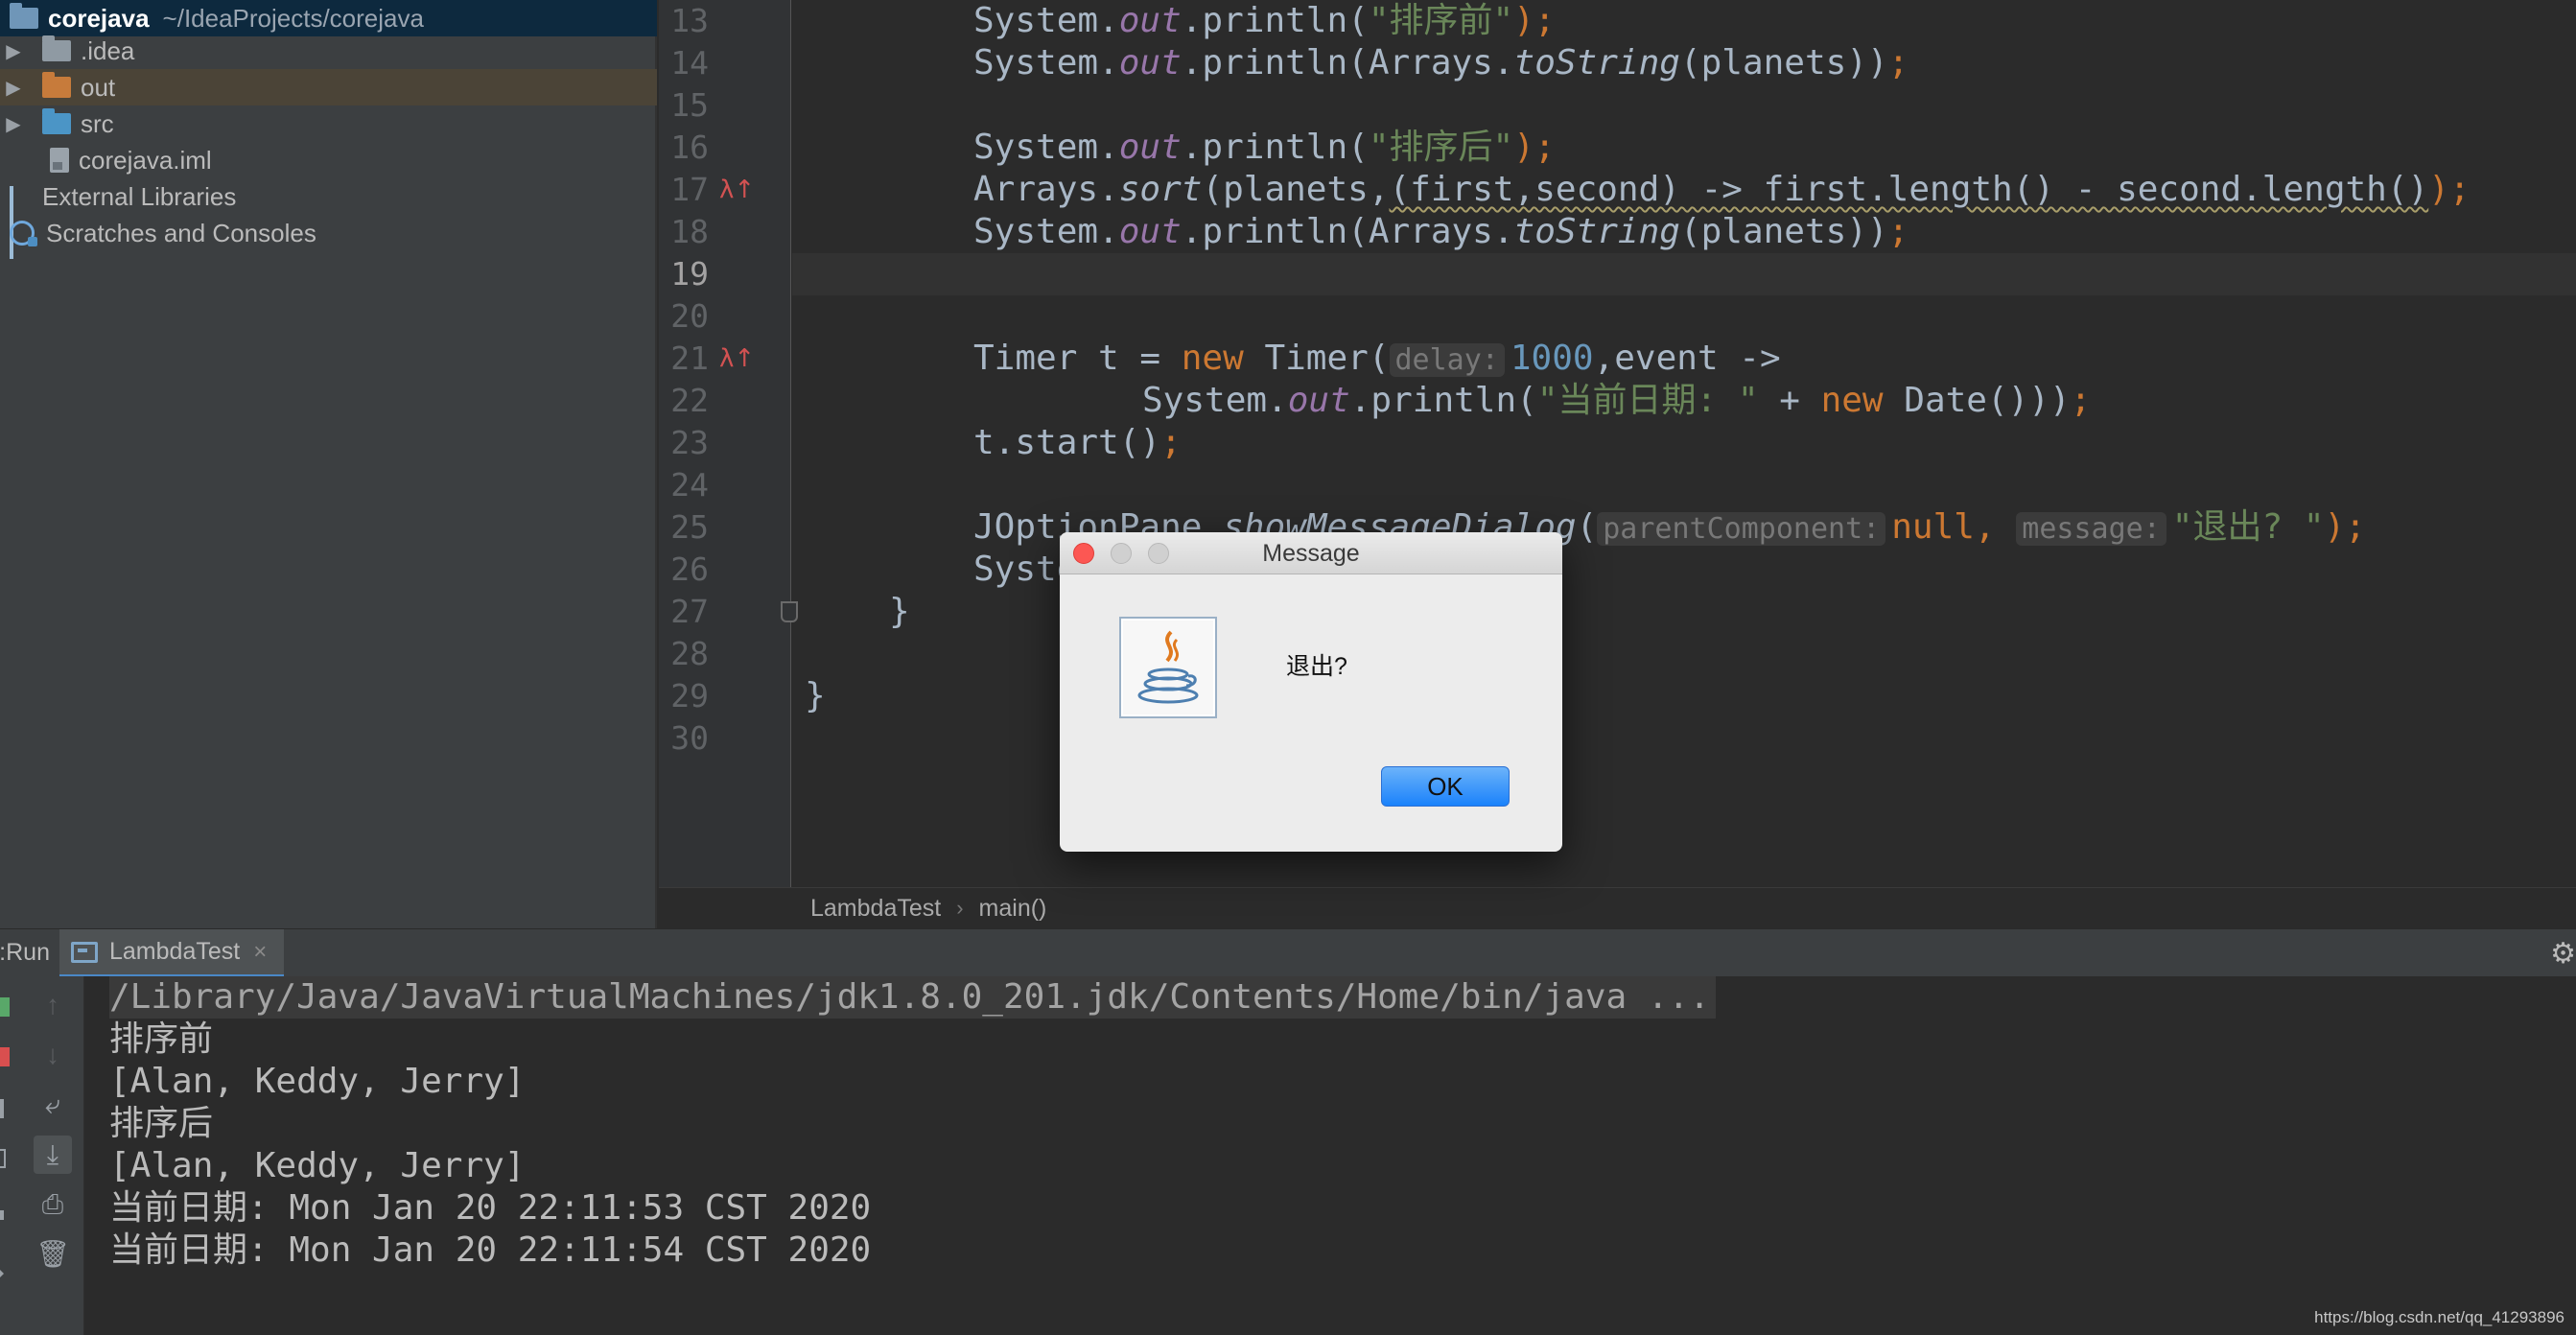 The image size is (2576, 1335). Describe the element at coordinates (145, 160) in the screenshot. I see `tree-item-label: corejava.iml` at that location.